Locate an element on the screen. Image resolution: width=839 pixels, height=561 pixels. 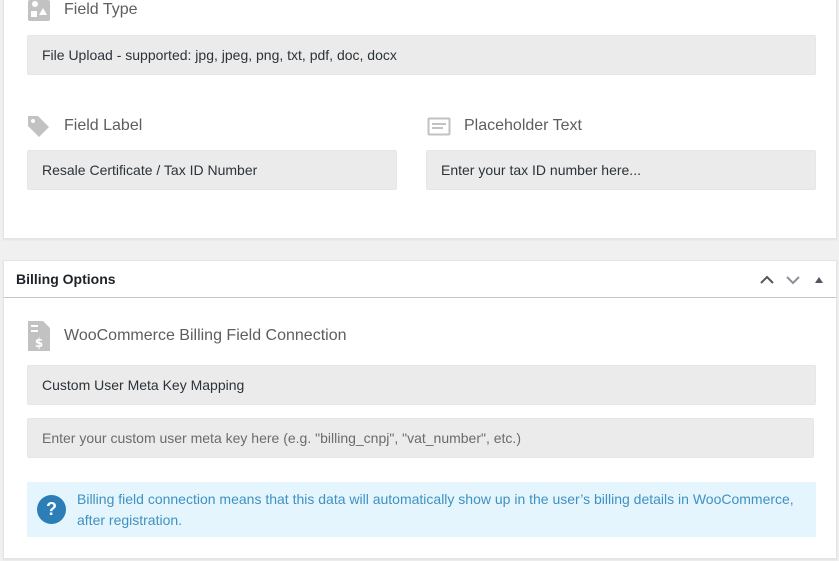
invoice-dollar-icon: $ is located at coordinates (39, 336).